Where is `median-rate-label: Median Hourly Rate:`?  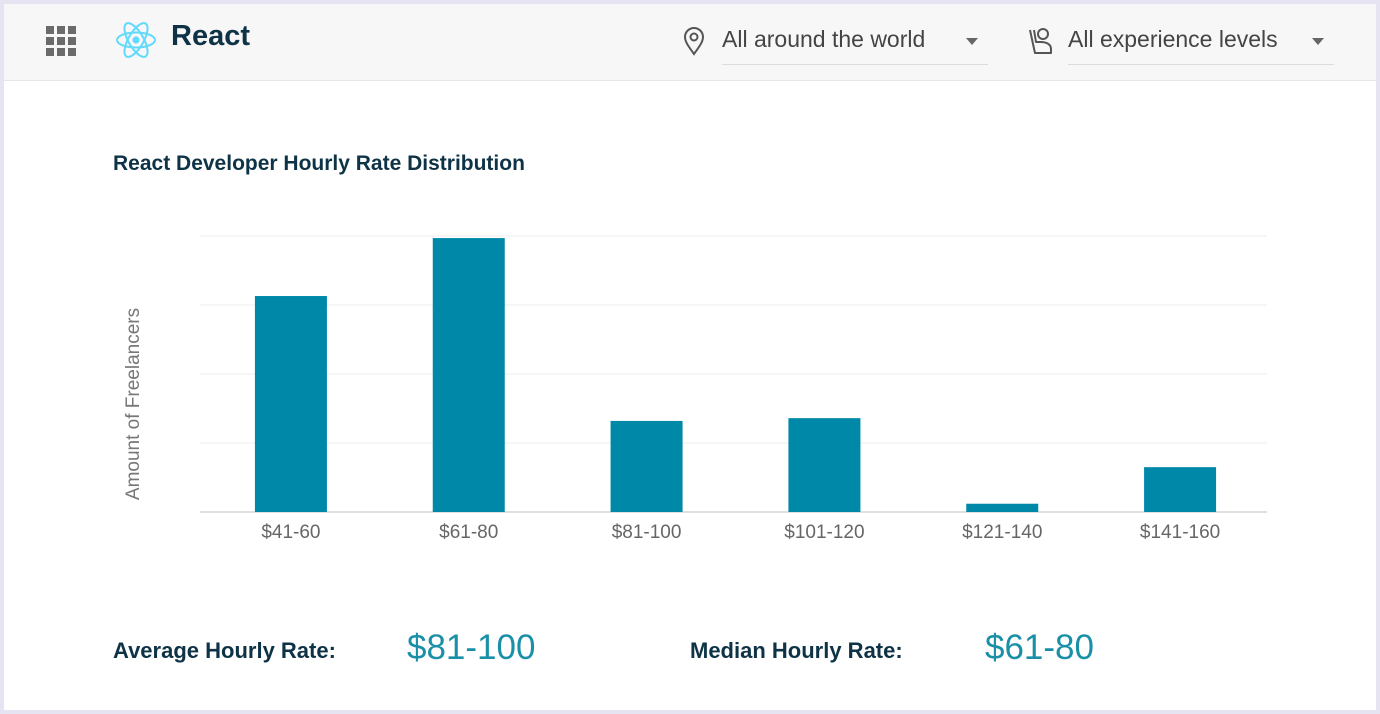 median-rate-label: Median Hourly Rate: is located at coordinates (796, 650).